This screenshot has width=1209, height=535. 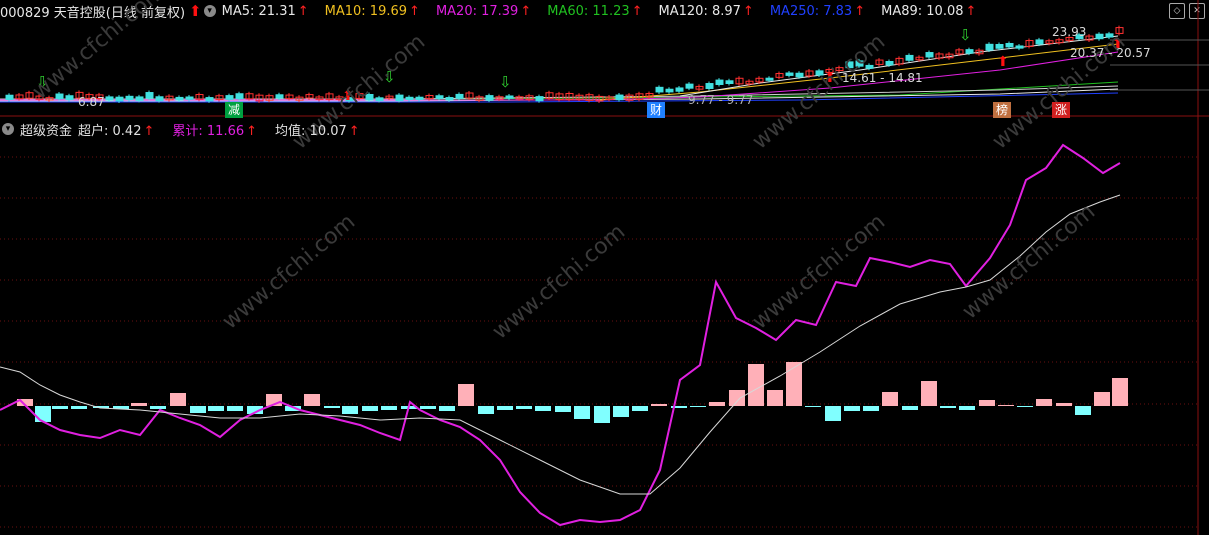 I want to click on tag-cai: 财, so click(x=656, y=110).